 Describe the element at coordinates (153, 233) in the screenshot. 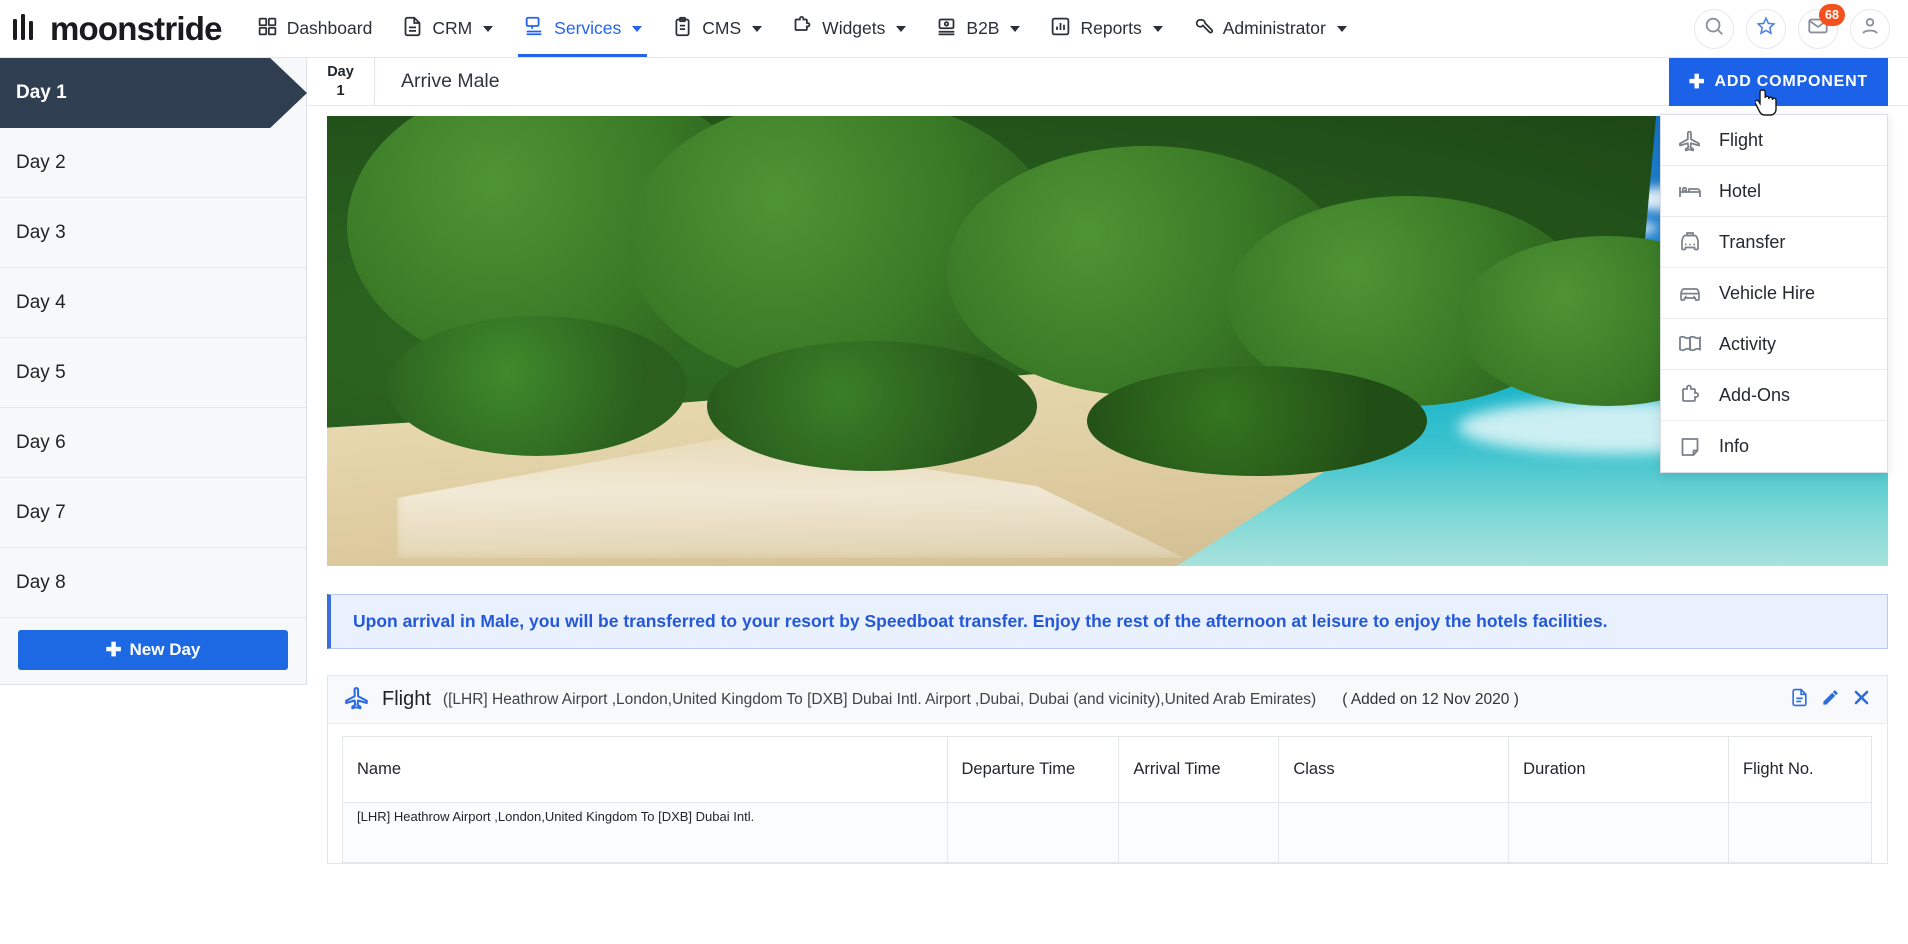

I see `day-item-3: Day 3` at that location.